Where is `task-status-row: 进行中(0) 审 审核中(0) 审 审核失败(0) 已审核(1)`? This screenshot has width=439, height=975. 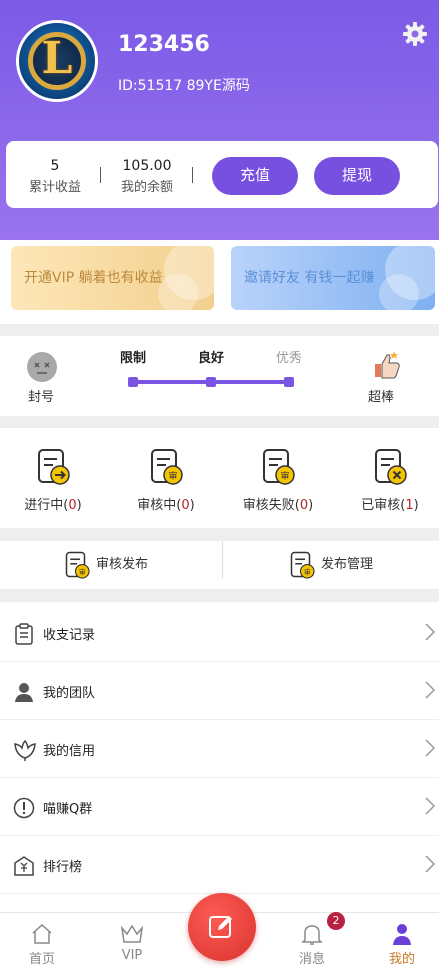 task-status-row: 进行中(0) 审 审核中(0) 审 审核失败(0) 已审核(1) is located at coordinates (219, 478).